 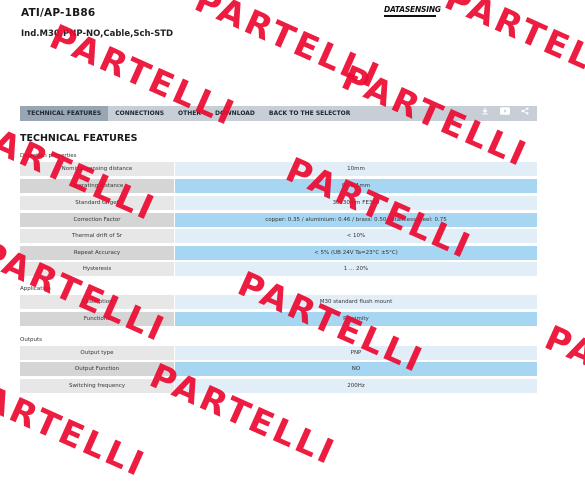 I want to click on spec-row-hysteresis: Hysteresis 1 ... 20%, so click(x=278, y=269).